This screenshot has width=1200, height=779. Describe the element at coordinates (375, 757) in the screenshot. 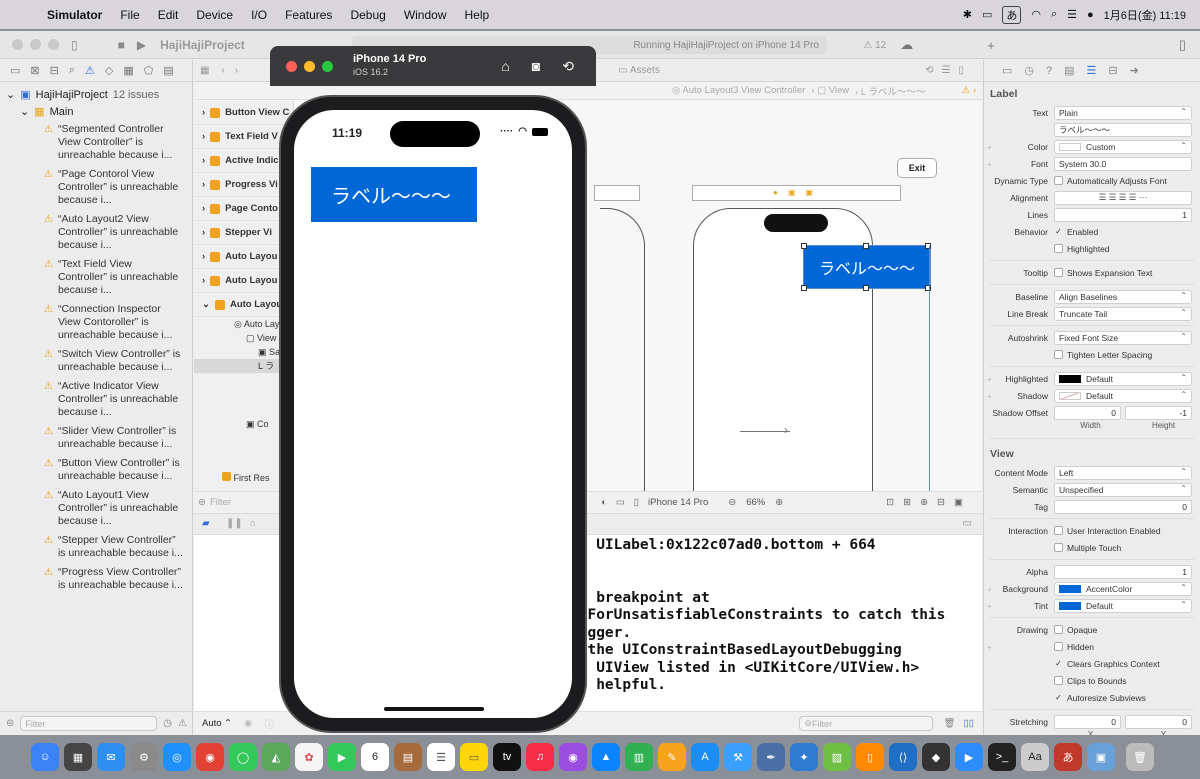

I see `calendar-icon: 6` at that location.